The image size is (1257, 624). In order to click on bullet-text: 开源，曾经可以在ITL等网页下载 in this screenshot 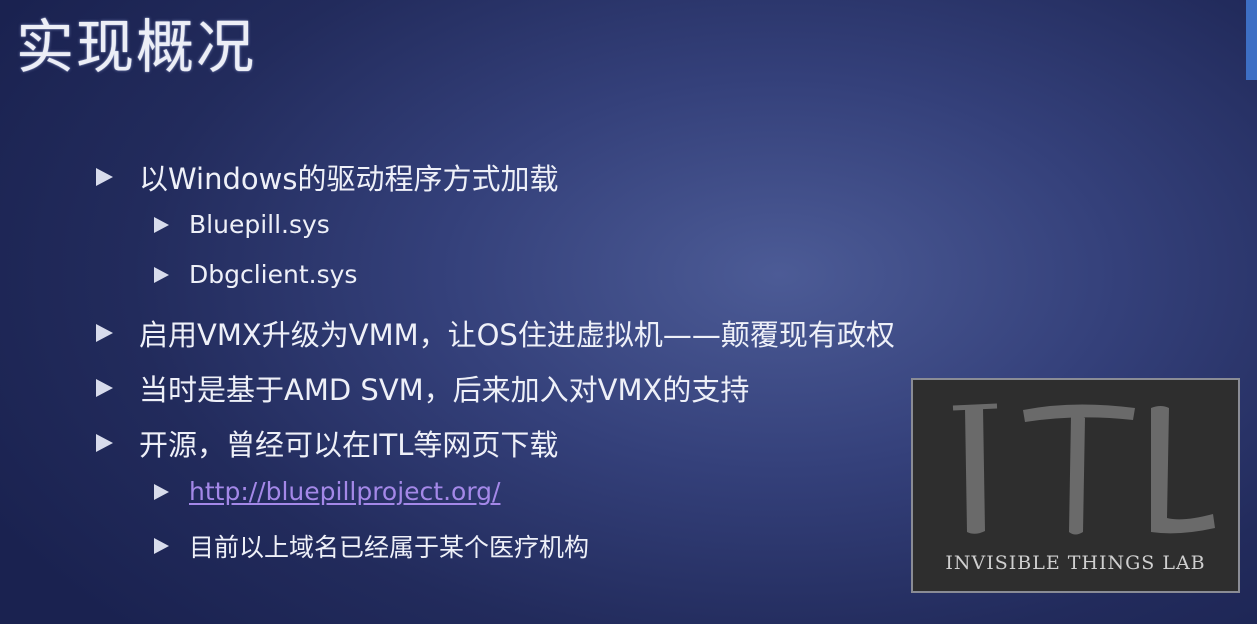, I will do `click(349, 445)`.